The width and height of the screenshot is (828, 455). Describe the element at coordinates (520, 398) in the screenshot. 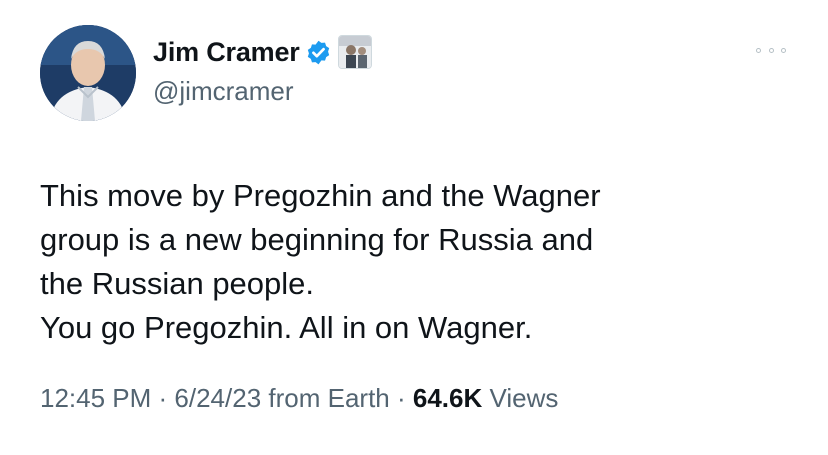

I see `views-label: Views` at that location.